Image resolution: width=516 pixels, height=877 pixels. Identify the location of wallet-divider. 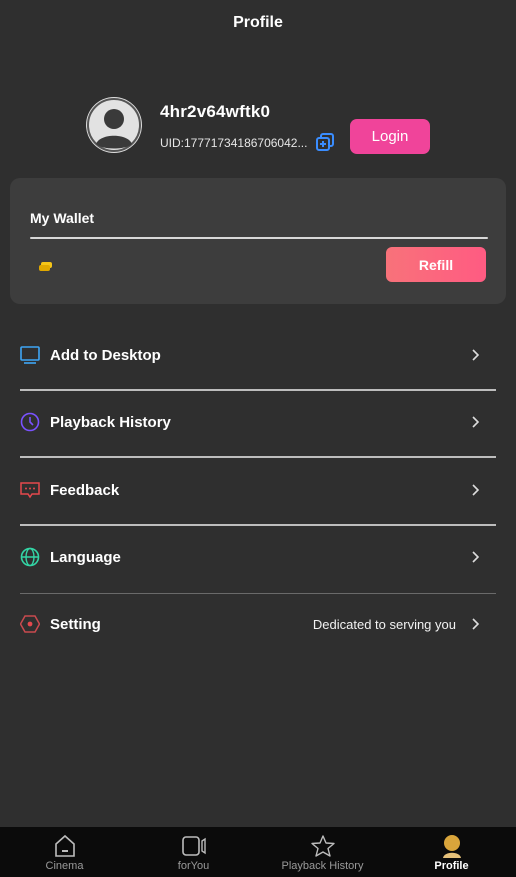
(259, 238).